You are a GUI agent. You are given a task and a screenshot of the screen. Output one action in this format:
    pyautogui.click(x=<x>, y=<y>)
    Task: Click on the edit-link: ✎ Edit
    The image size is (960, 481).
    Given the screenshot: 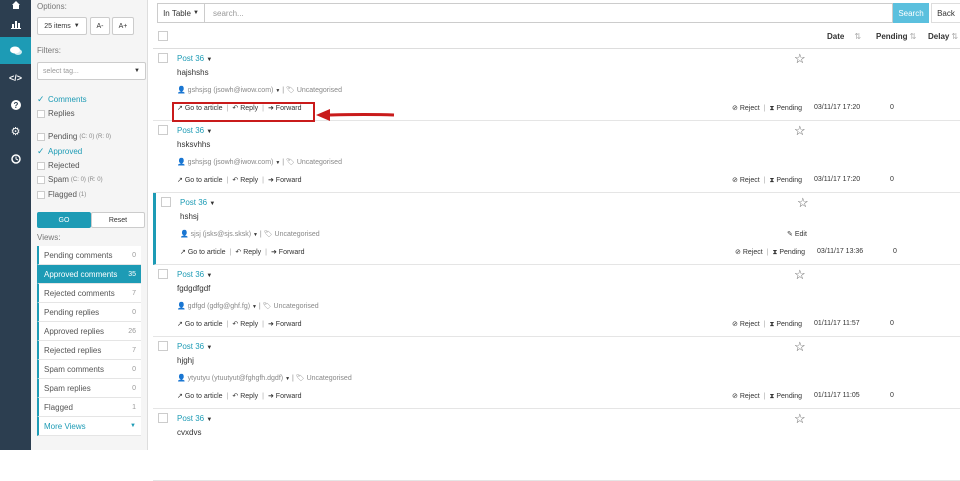 What is the action you would take?
    pyautogui.click(x=797, y=234)
    